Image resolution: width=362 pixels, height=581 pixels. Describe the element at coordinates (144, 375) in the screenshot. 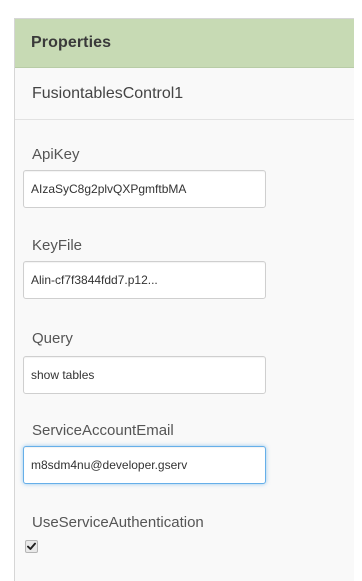

I see `query-input` at that location.